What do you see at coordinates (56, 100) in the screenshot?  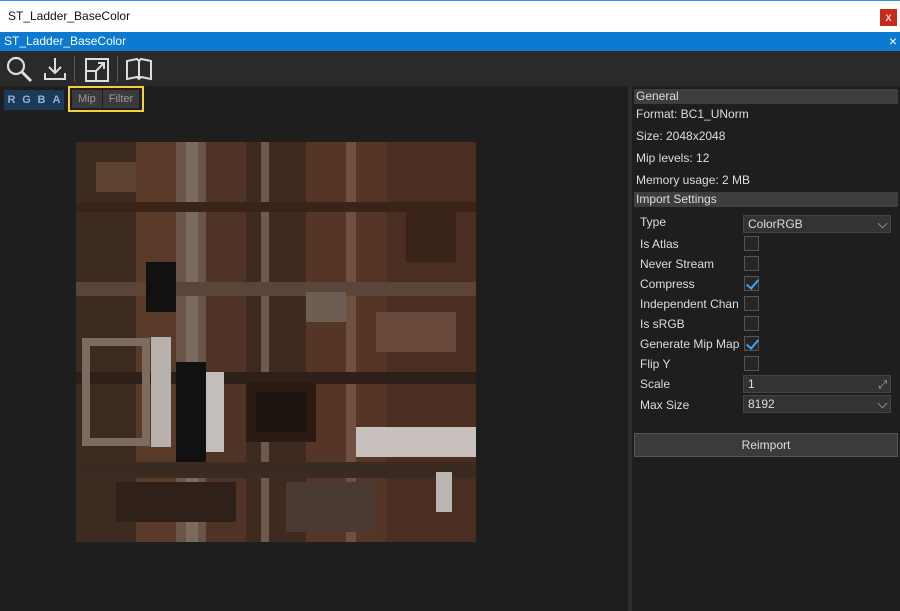 I see `channel-a-toggle: A` at bounding box center [56, 100].